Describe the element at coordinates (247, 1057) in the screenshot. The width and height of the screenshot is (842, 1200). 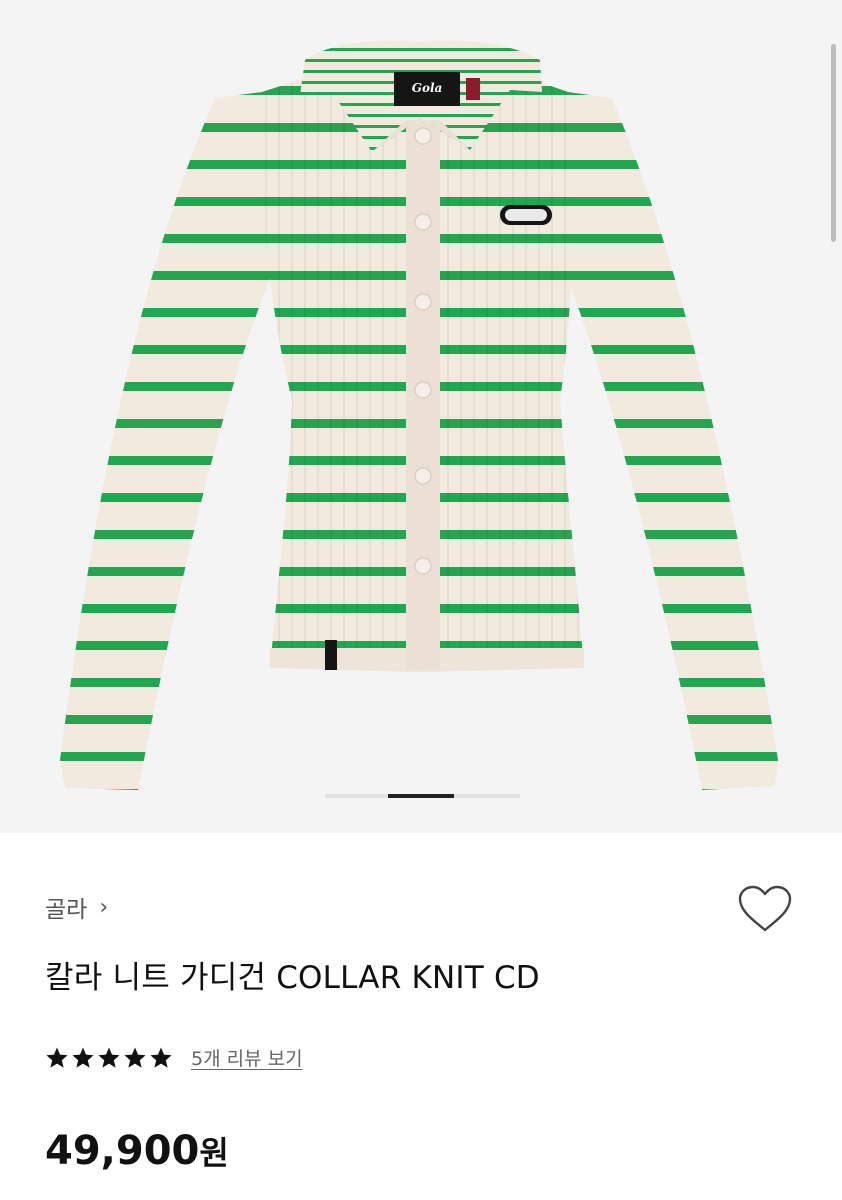
I see `reviews-link: 5개 리뷰 보기` at that location.